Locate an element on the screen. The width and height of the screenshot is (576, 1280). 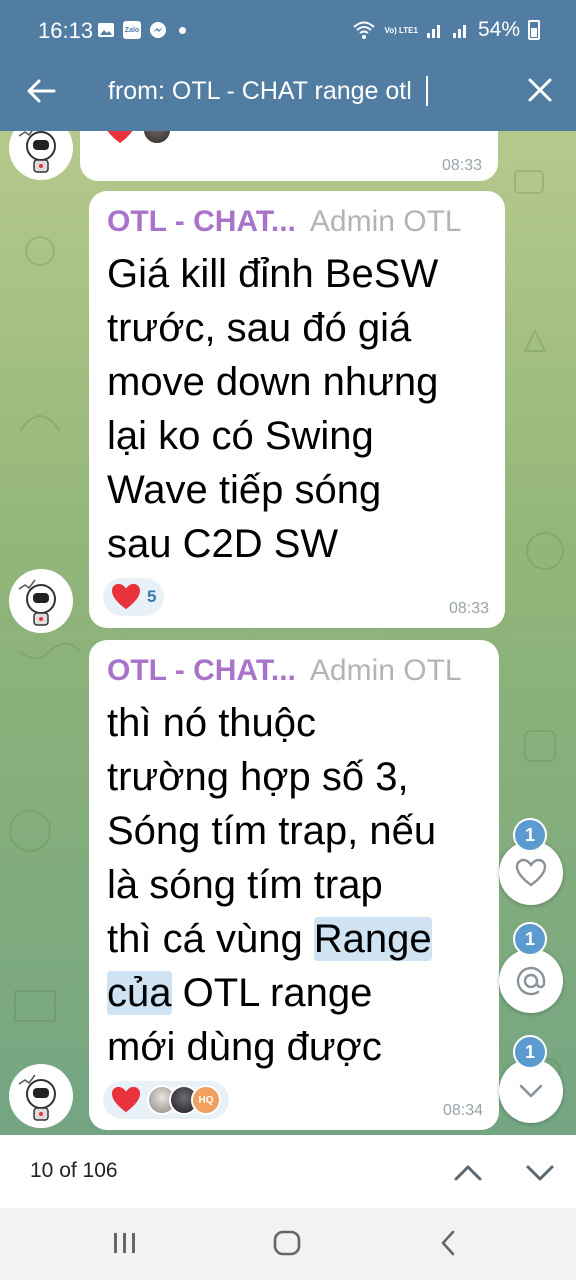
text-segment: thì cá vùng is located at coordinates (210, 939).